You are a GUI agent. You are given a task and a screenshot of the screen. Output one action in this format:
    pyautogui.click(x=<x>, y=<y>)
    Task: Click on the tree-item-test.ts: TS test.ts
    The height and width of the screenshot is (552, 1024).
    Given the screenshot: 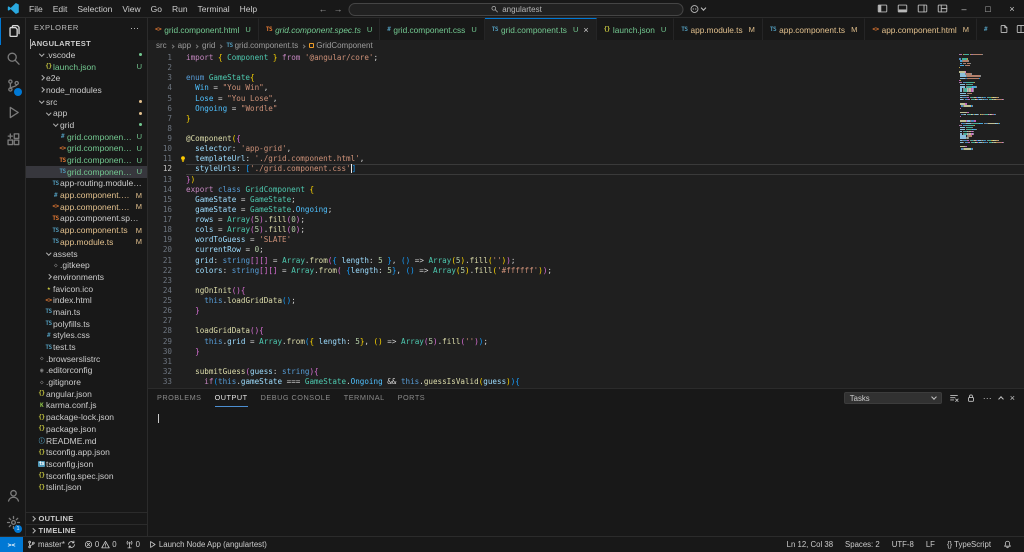 What is the action you would take?
    pyautogui.click(x=86, y=347)
    